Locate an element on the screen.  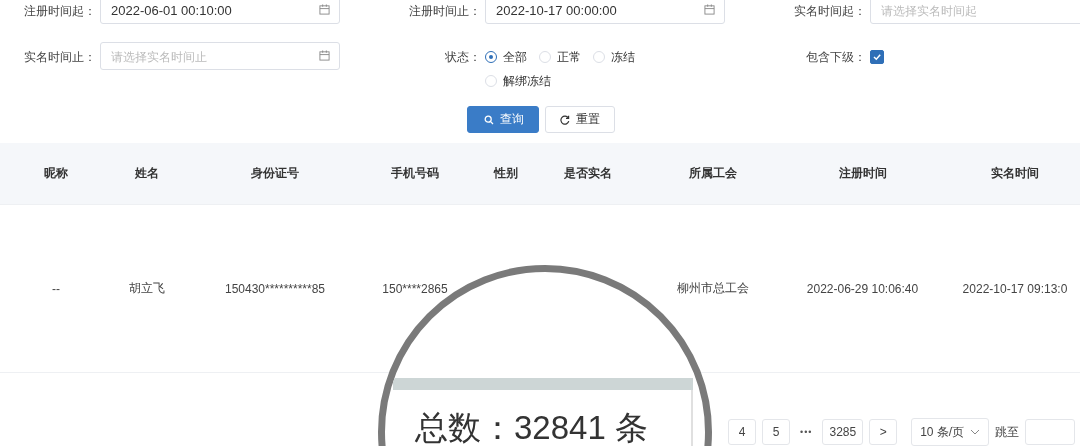
checkmark-icon is located at coordinates (877, 57).